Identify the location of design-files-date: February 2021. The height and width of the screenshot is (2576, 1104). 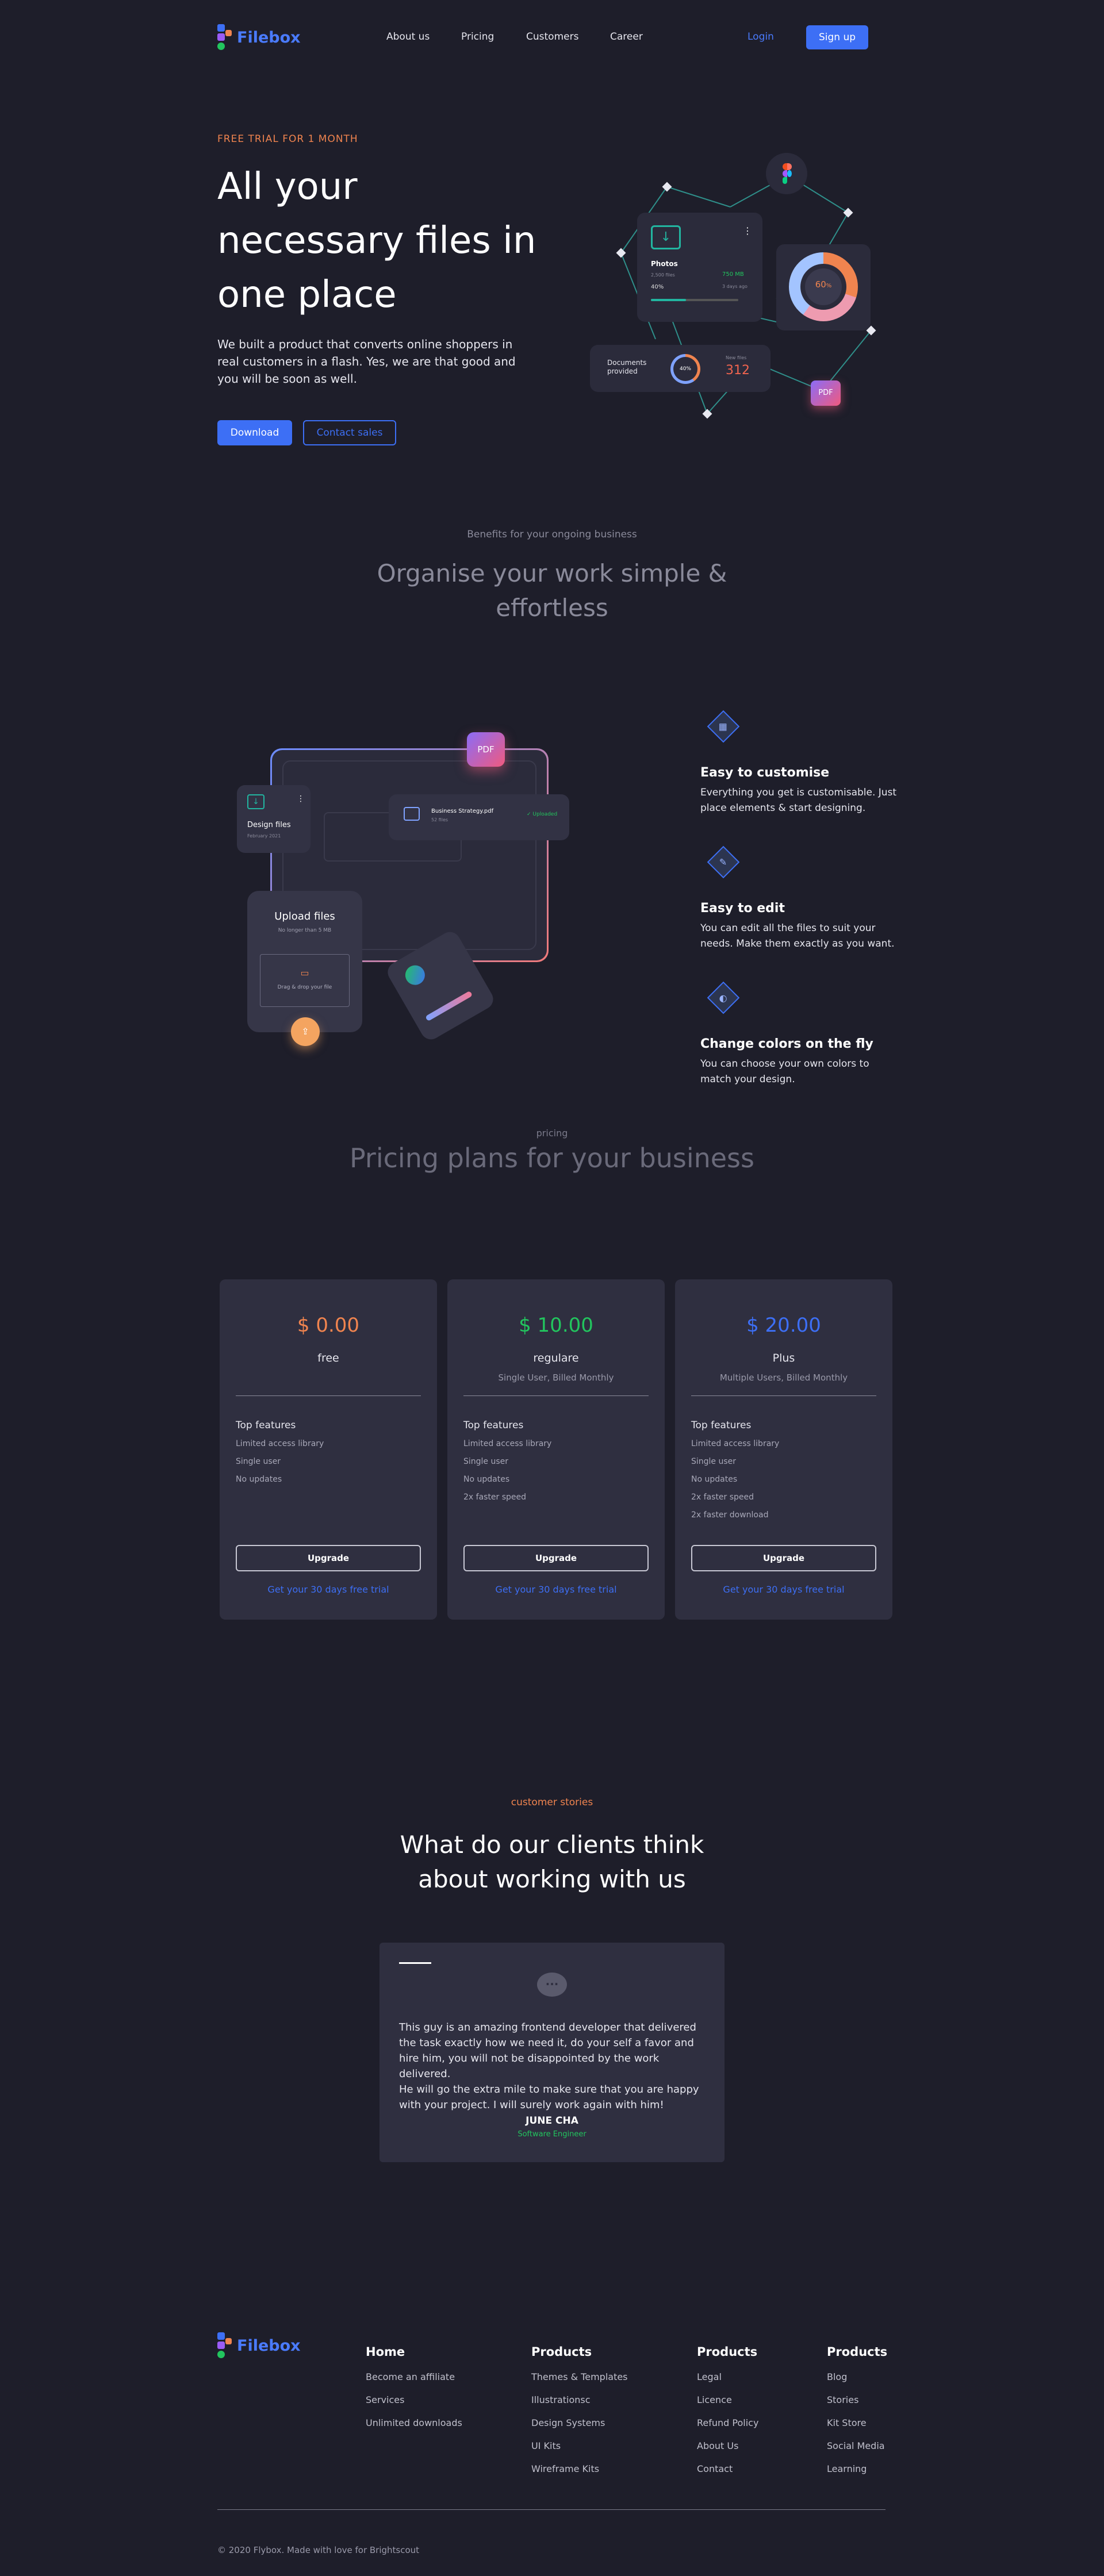
(264, 836).